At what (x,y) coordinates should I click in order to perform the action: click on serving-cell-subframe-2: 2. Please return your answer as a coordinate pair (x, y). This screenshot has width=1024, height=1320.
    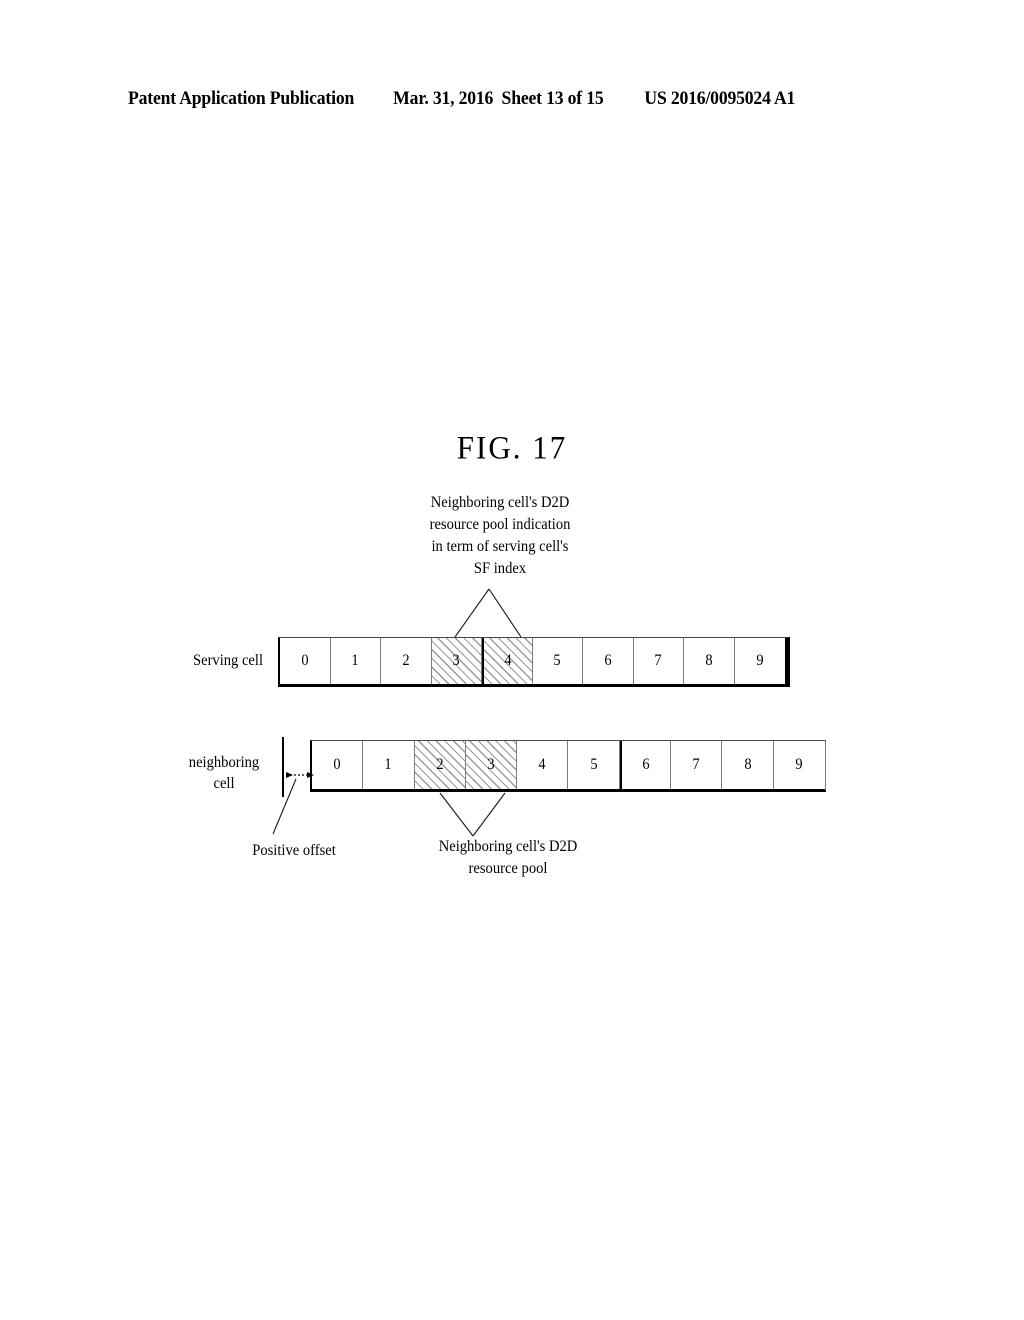
    Looking at the image, I should click on (406, 661).